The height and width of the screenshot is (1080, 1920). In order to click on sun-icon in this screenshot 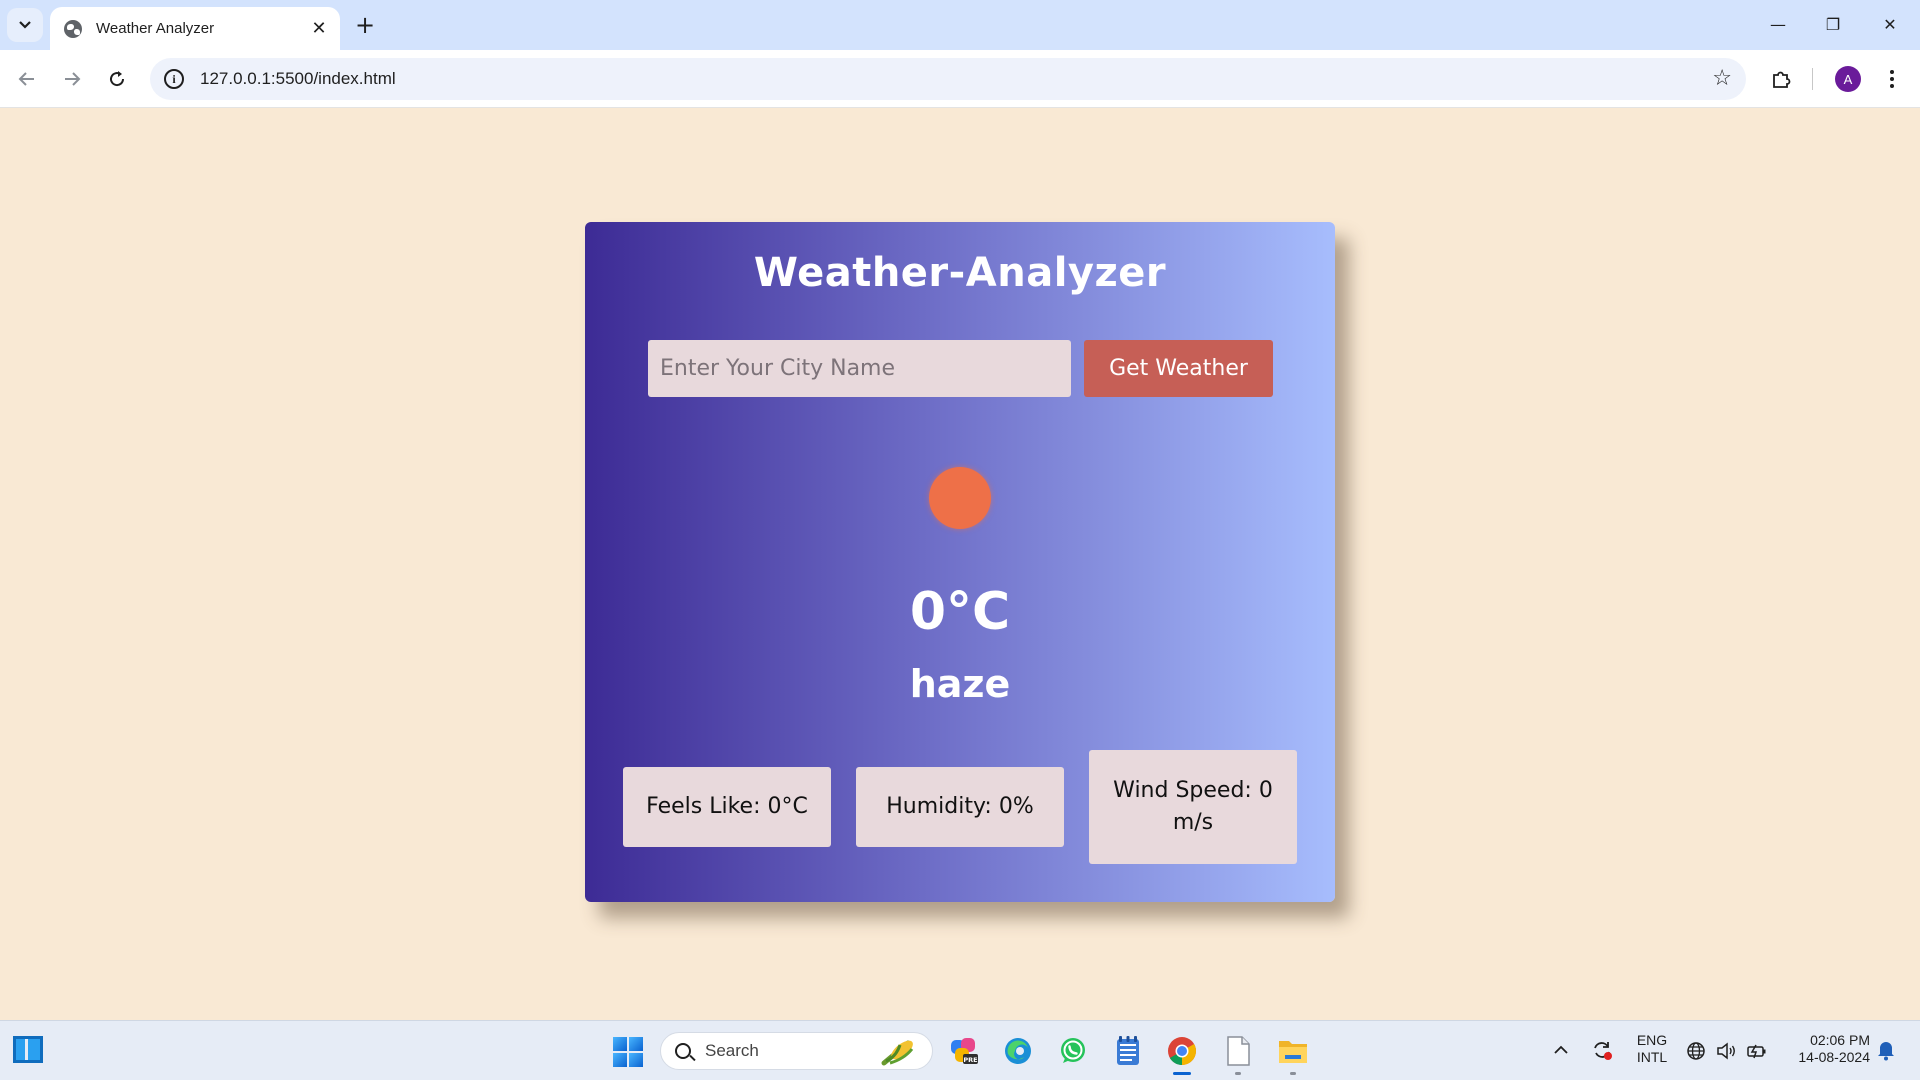, I will do `click(960, 498)`.